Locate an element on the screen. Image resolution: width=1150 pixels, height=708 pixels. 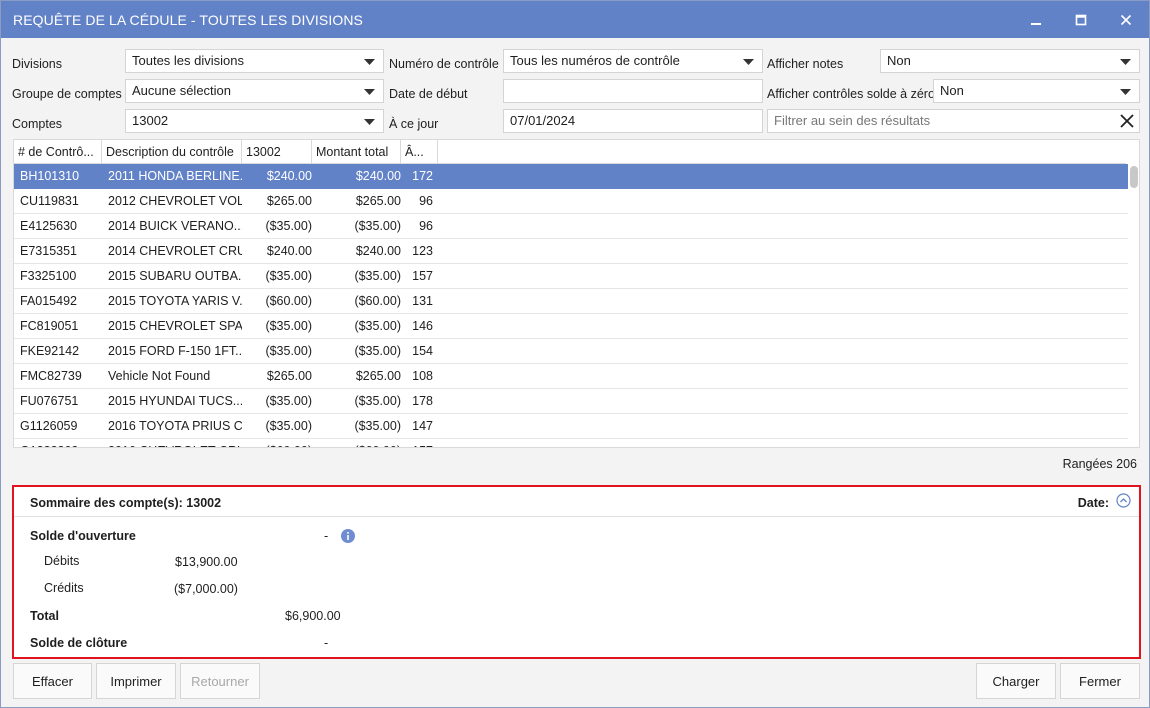
cell-age: 146 is located at coordinates (422, 326).